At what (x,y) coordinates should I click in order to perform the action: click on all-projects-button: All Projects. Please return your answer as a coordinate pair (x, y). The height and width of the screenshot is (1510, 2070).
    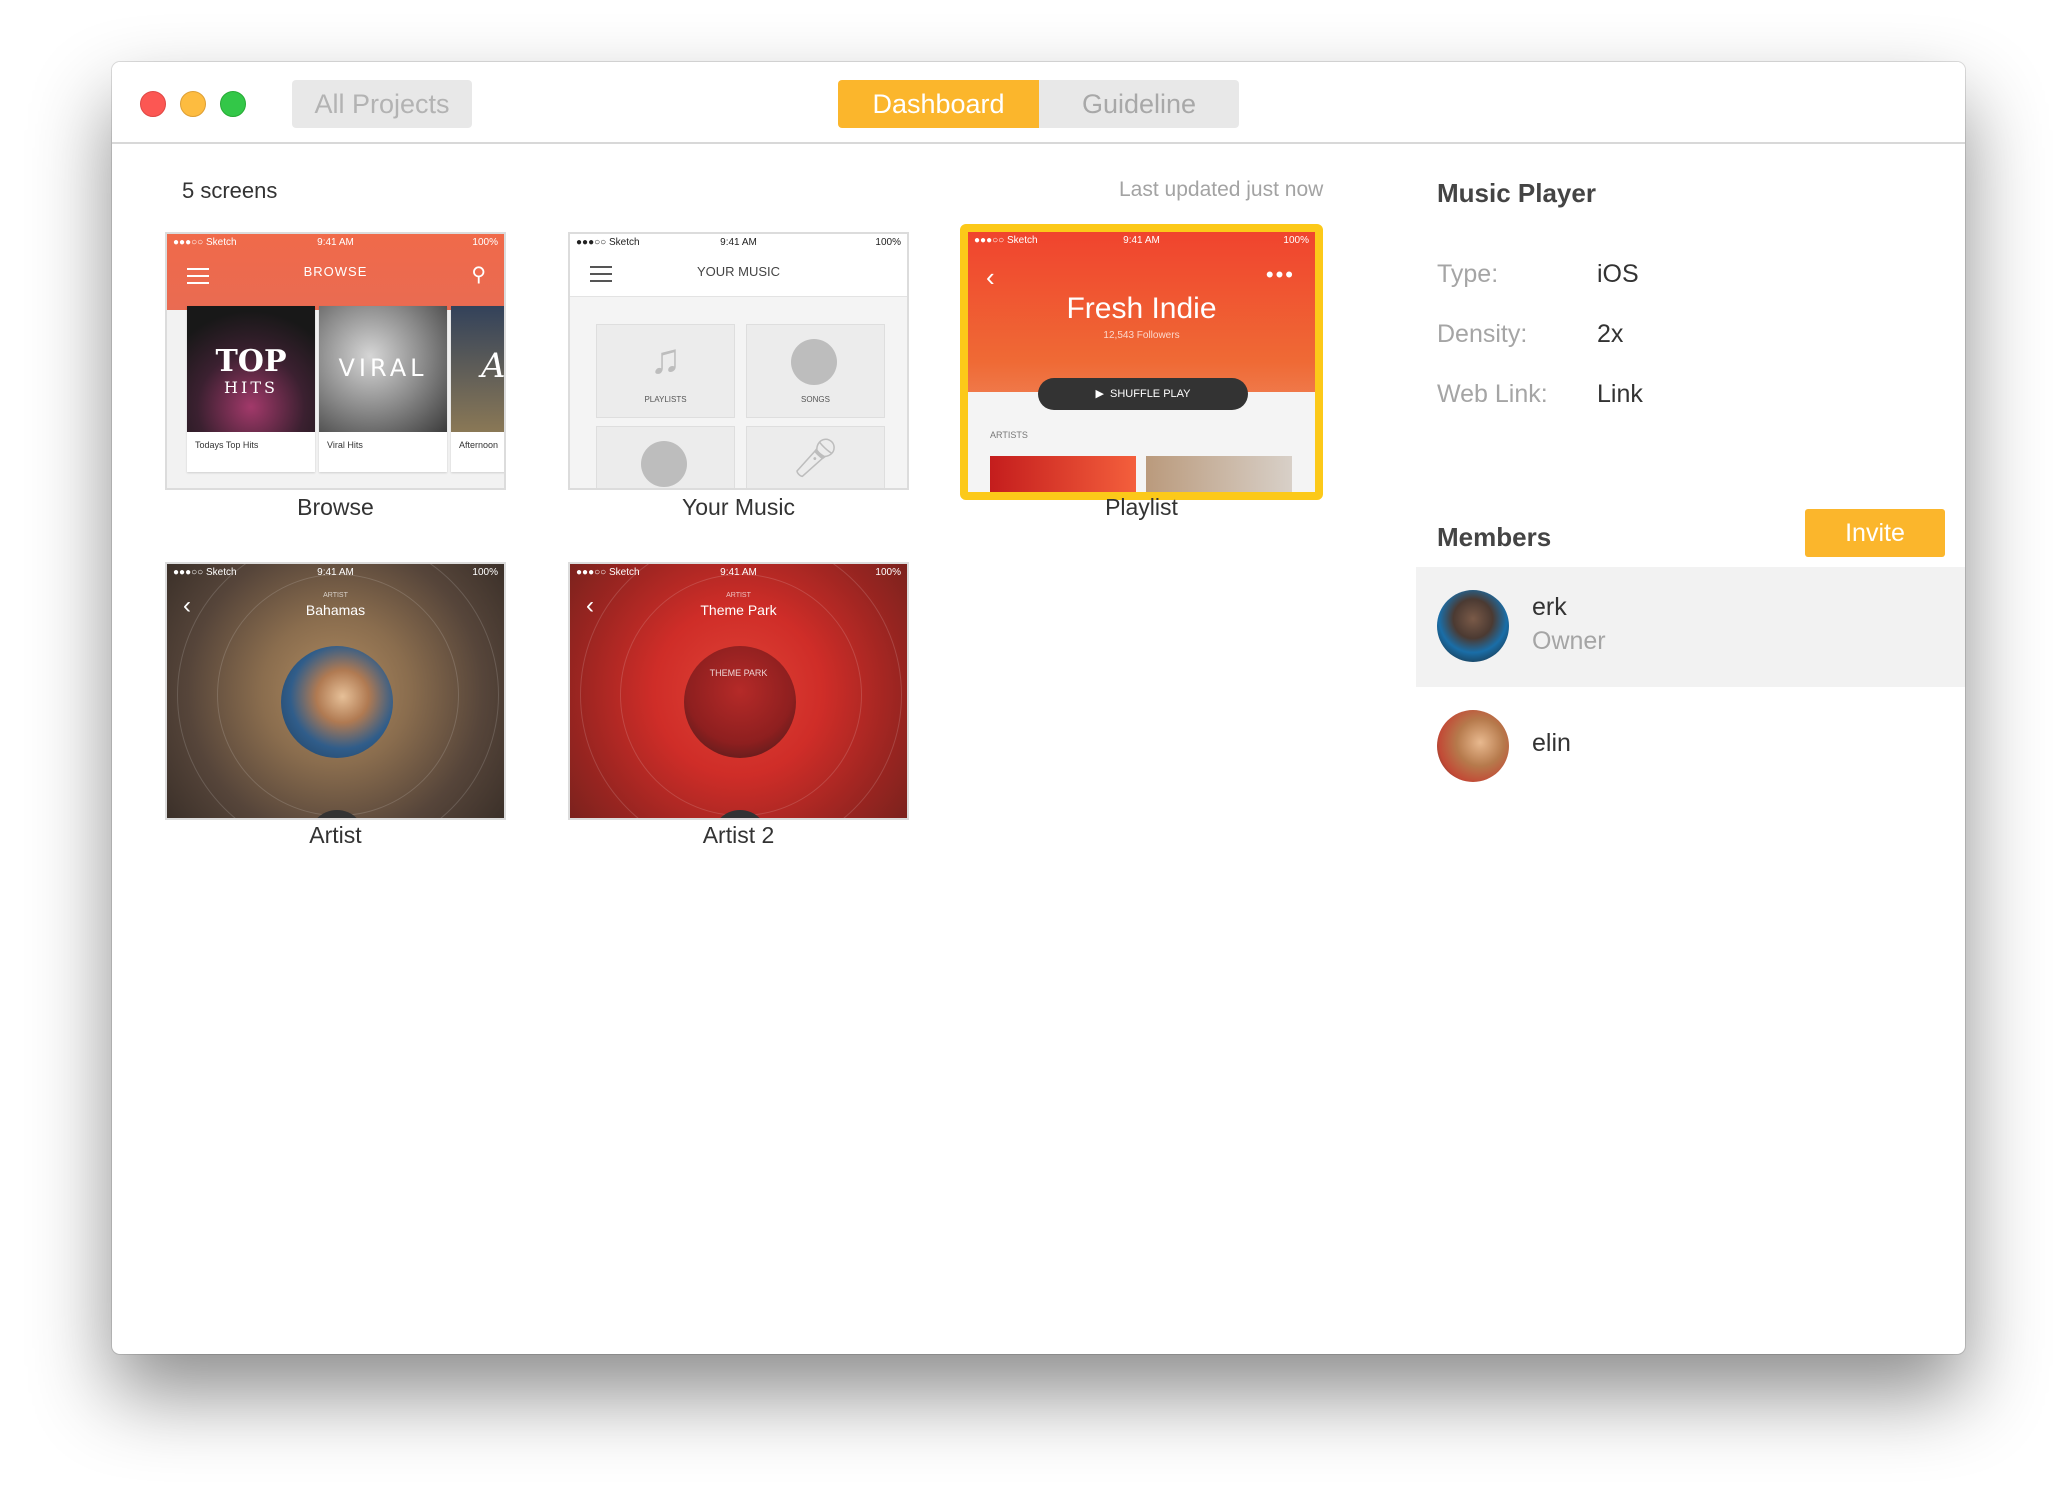
    Looking at the image, I should click on (382, 104).